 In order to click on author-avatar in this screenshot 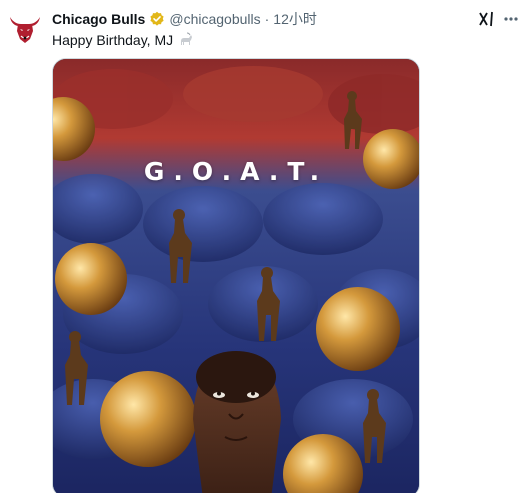, I will do `click(25, 29)`.